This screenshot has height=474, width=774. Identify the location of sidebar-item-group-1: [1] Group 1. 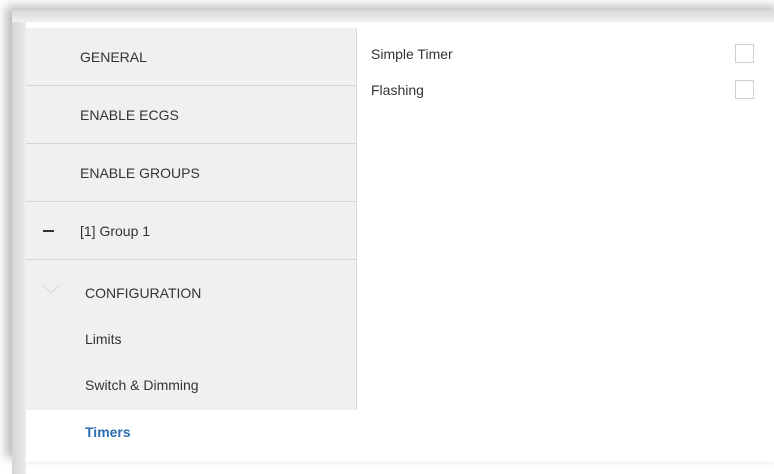
(191, 231).